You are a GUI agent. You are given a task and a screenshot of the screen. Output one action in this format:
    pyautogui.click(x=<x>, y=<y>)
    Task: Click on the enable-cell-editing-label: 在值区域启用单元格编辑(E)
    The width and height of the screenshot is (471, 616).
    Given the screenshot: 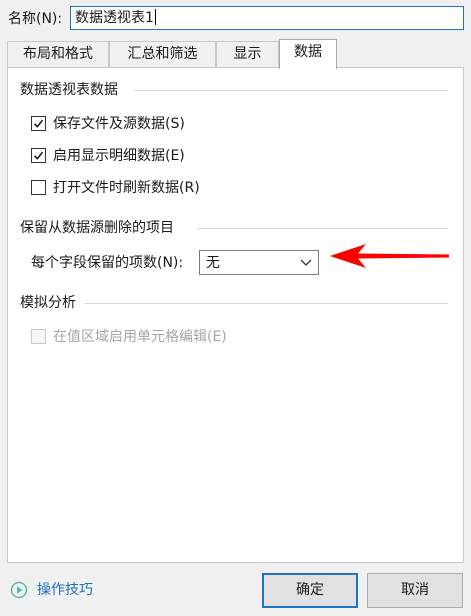 What is the action you would take?
    pyautogui.click(x=140, y=337)
    